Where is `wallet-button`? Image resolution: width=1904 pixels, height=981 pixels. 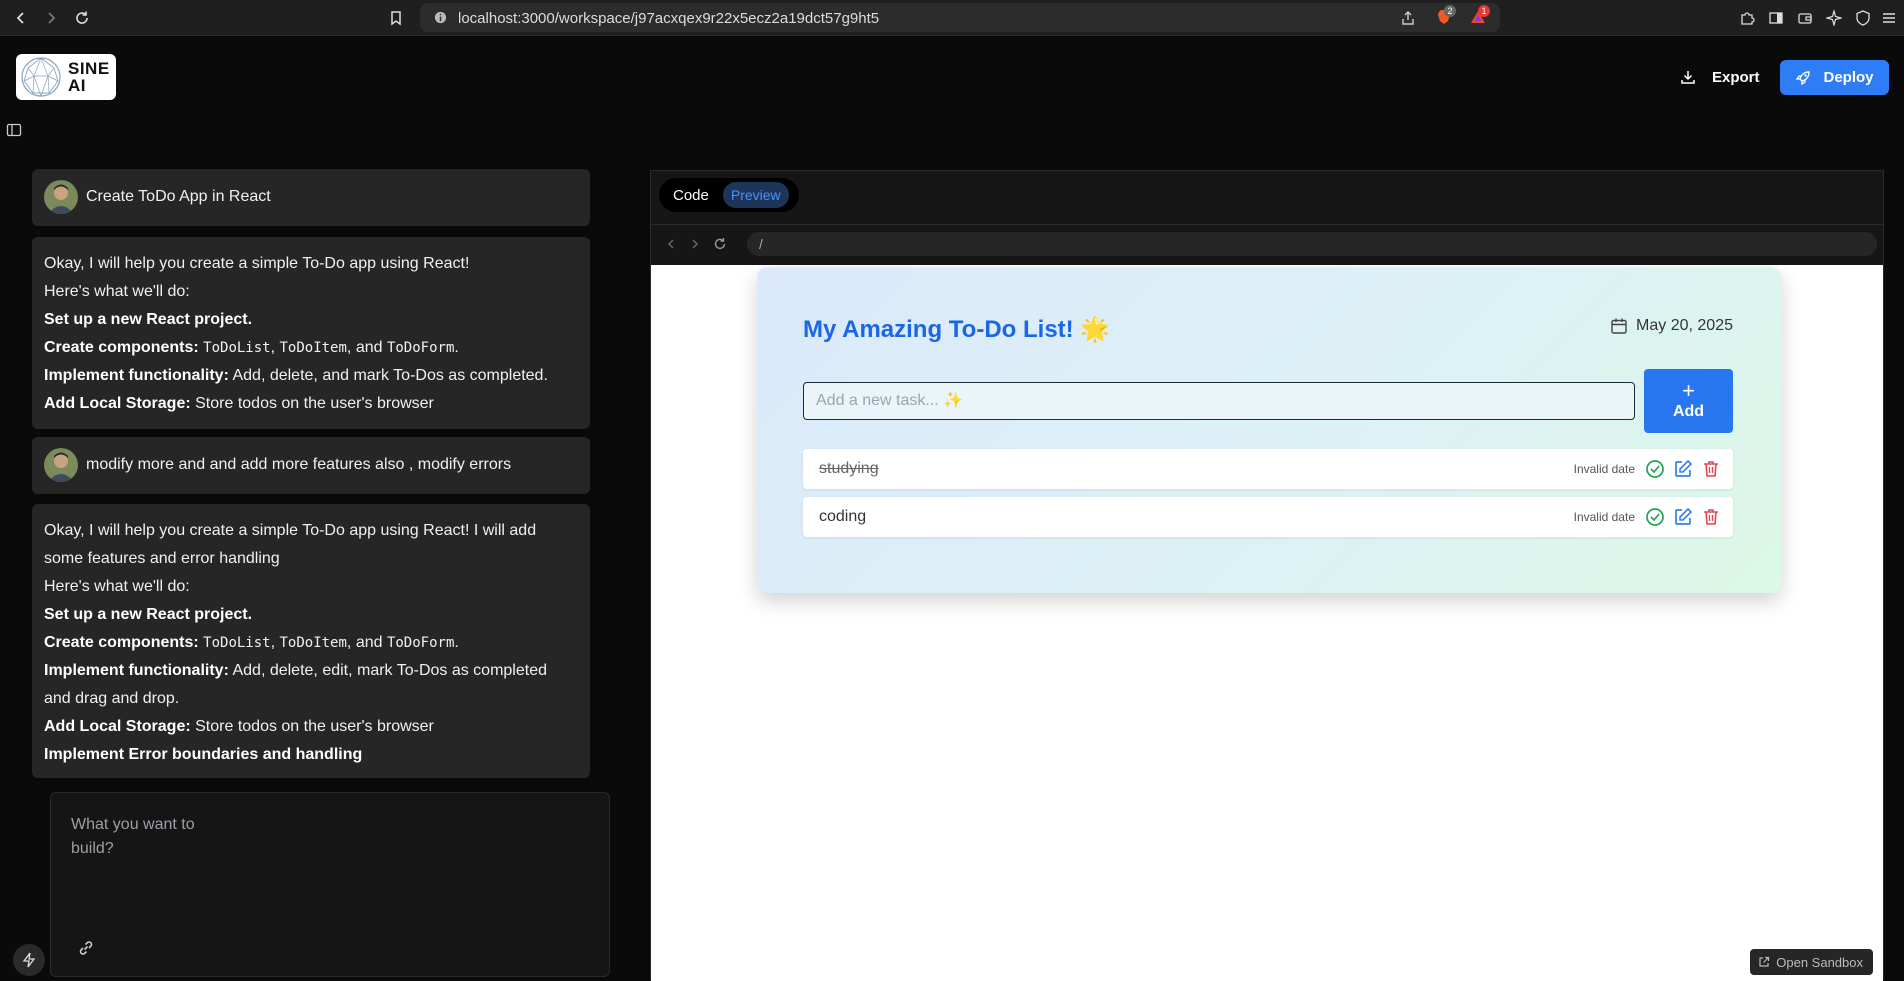 wallet-button is located at coordinates (1805, 18).